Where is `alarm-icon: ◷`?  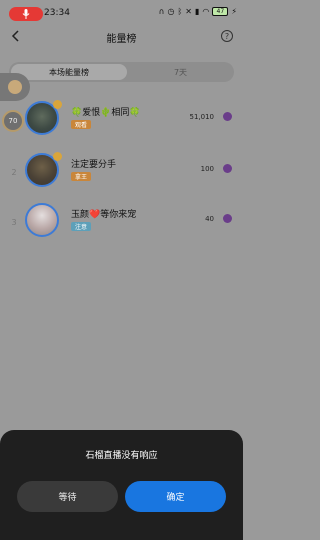
alarm-icon: ◷ is located at coordinates (171, 11).